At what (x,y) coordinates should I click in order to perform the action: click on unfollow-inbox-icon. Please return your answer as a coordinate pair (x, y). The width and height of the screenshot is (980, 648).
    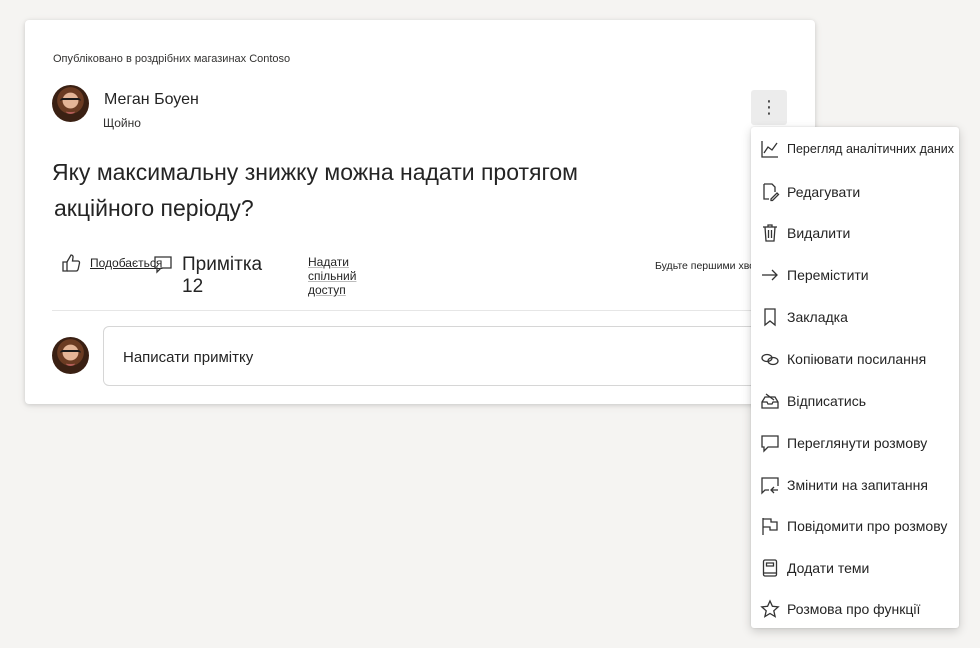
    Looking at the image, I should click on (770, 401).